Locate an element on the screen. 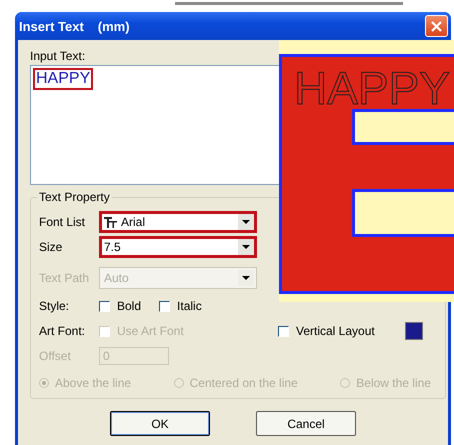  checkbox-label: Bold is located at coordinates (129, 306).